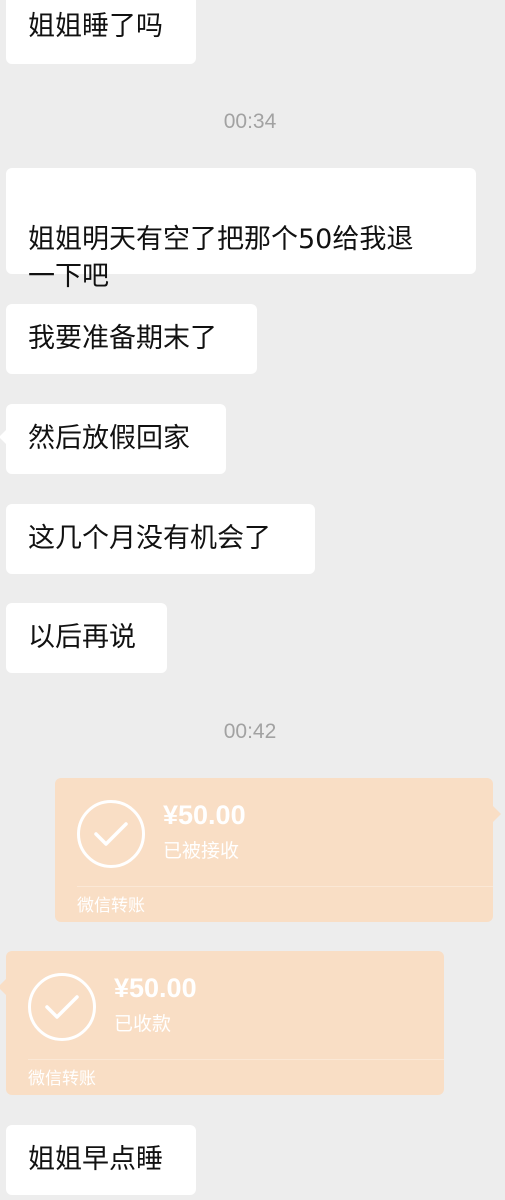 The width and height of the screenshot is (505, 1200). I want to click on message-bubble: 姐姐早点睡, so click(101, 1160).